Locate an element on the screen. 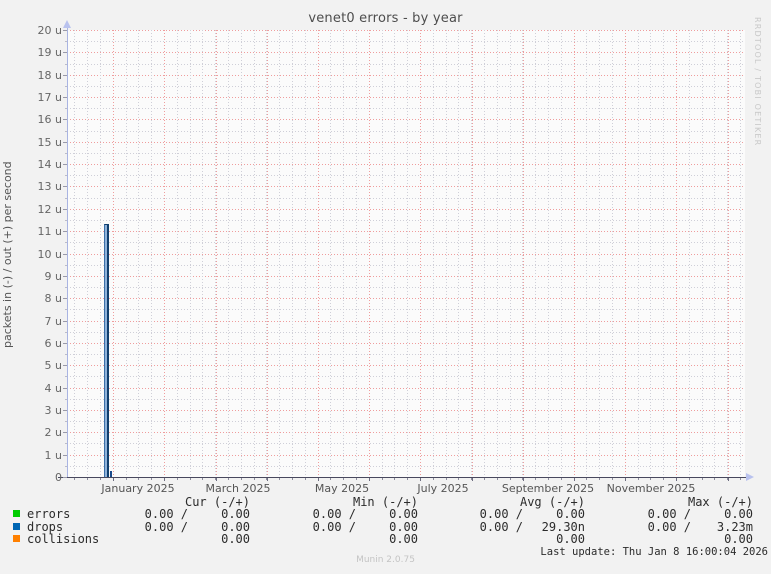 Image resolution: width=771 pixels, height=574 pixels. legend-label-errors: errors is located at coordinates (49, 514).